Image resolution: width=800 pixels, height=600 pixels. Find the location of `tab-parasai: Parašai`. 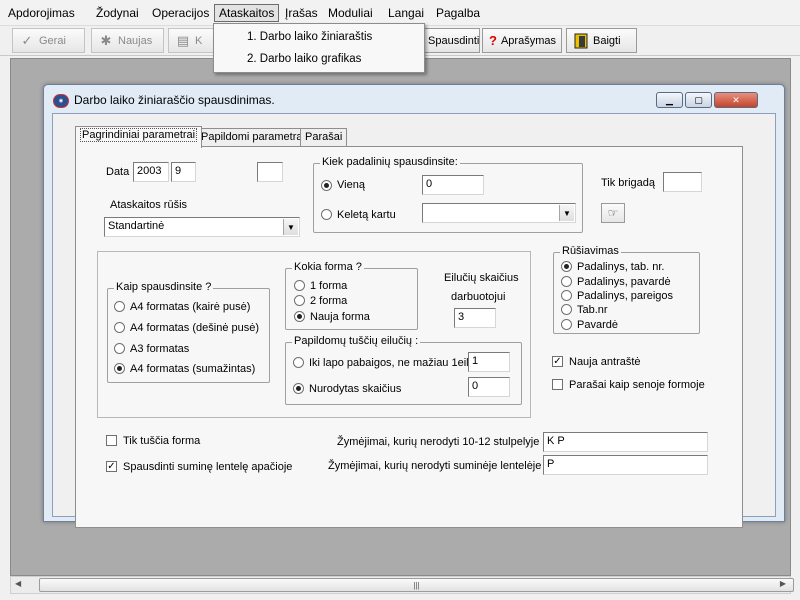

tab-parasai: Parašai is located at coordinates (324, 137).